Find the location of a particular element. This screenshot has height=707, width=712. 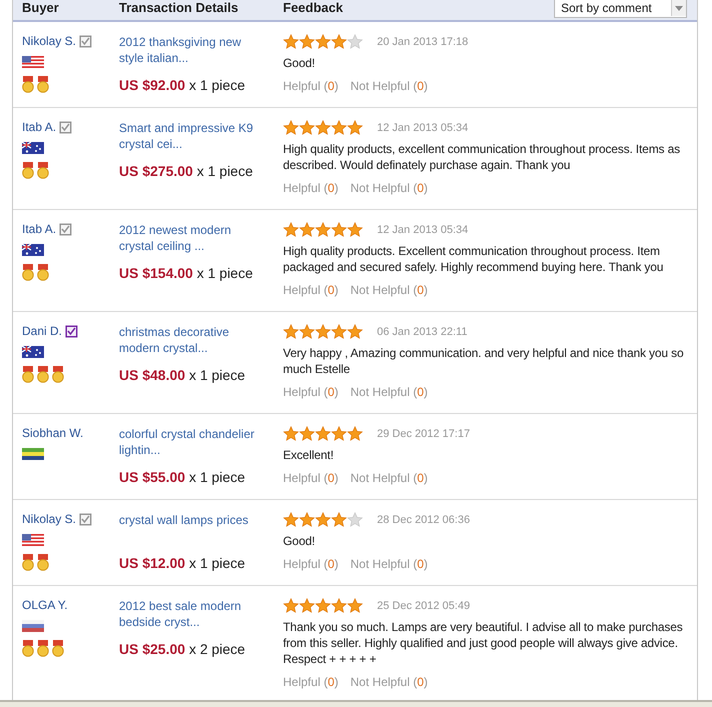

buyer-name: OLGA Y. is located at coordinates (45, 605).